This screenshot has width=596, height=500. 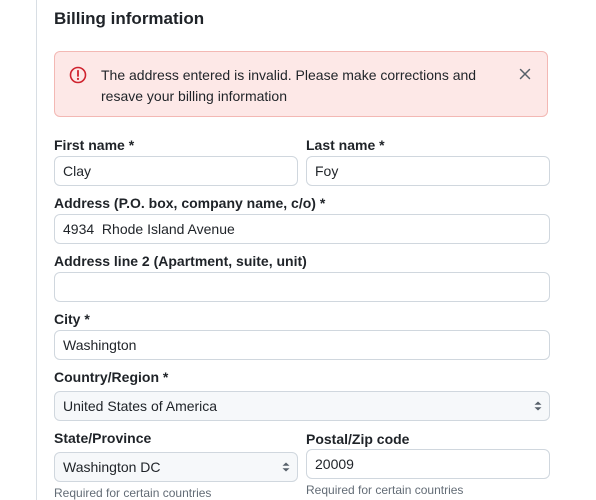 What do you see at coordinates (129, 18) in the screenshot?
I see `section-title: Billing information` at bounding box center [129, 18].